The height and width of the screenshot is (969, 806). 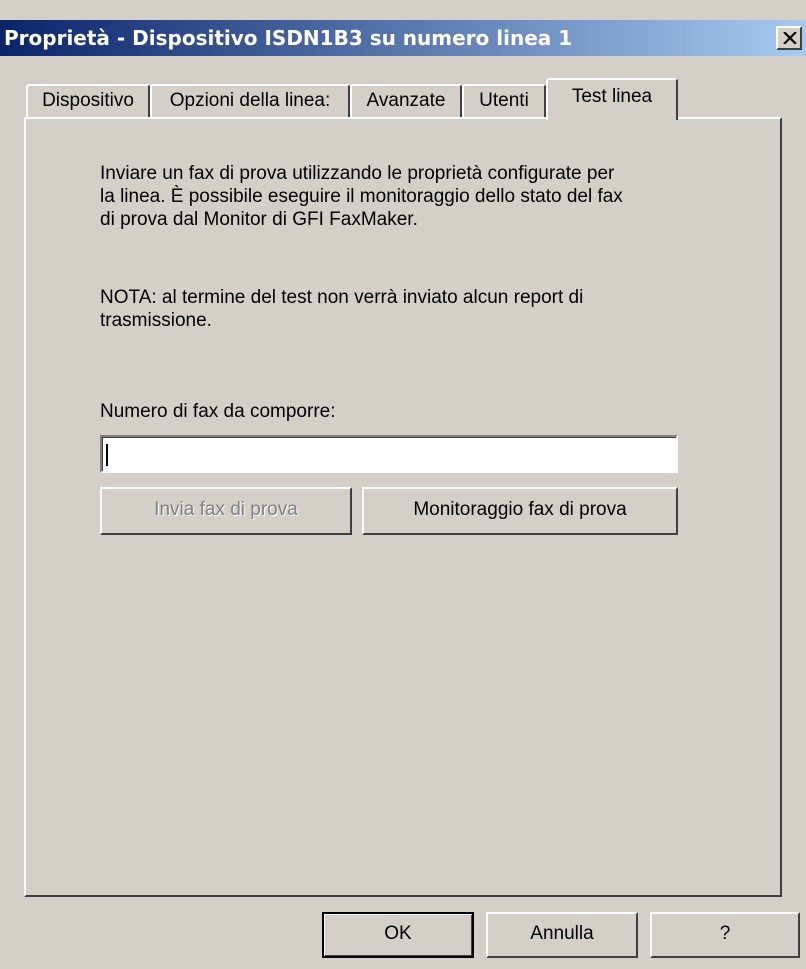 I want to click on tab-label: Utenti, so click(x=504, y=100).